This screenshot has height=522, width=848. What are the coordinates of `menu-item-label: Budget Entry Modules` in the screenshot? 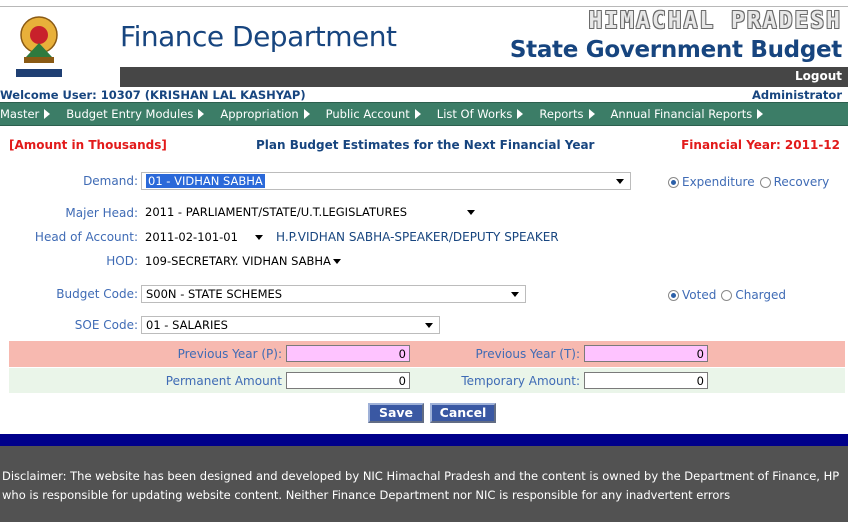 It's located at (130, 114).